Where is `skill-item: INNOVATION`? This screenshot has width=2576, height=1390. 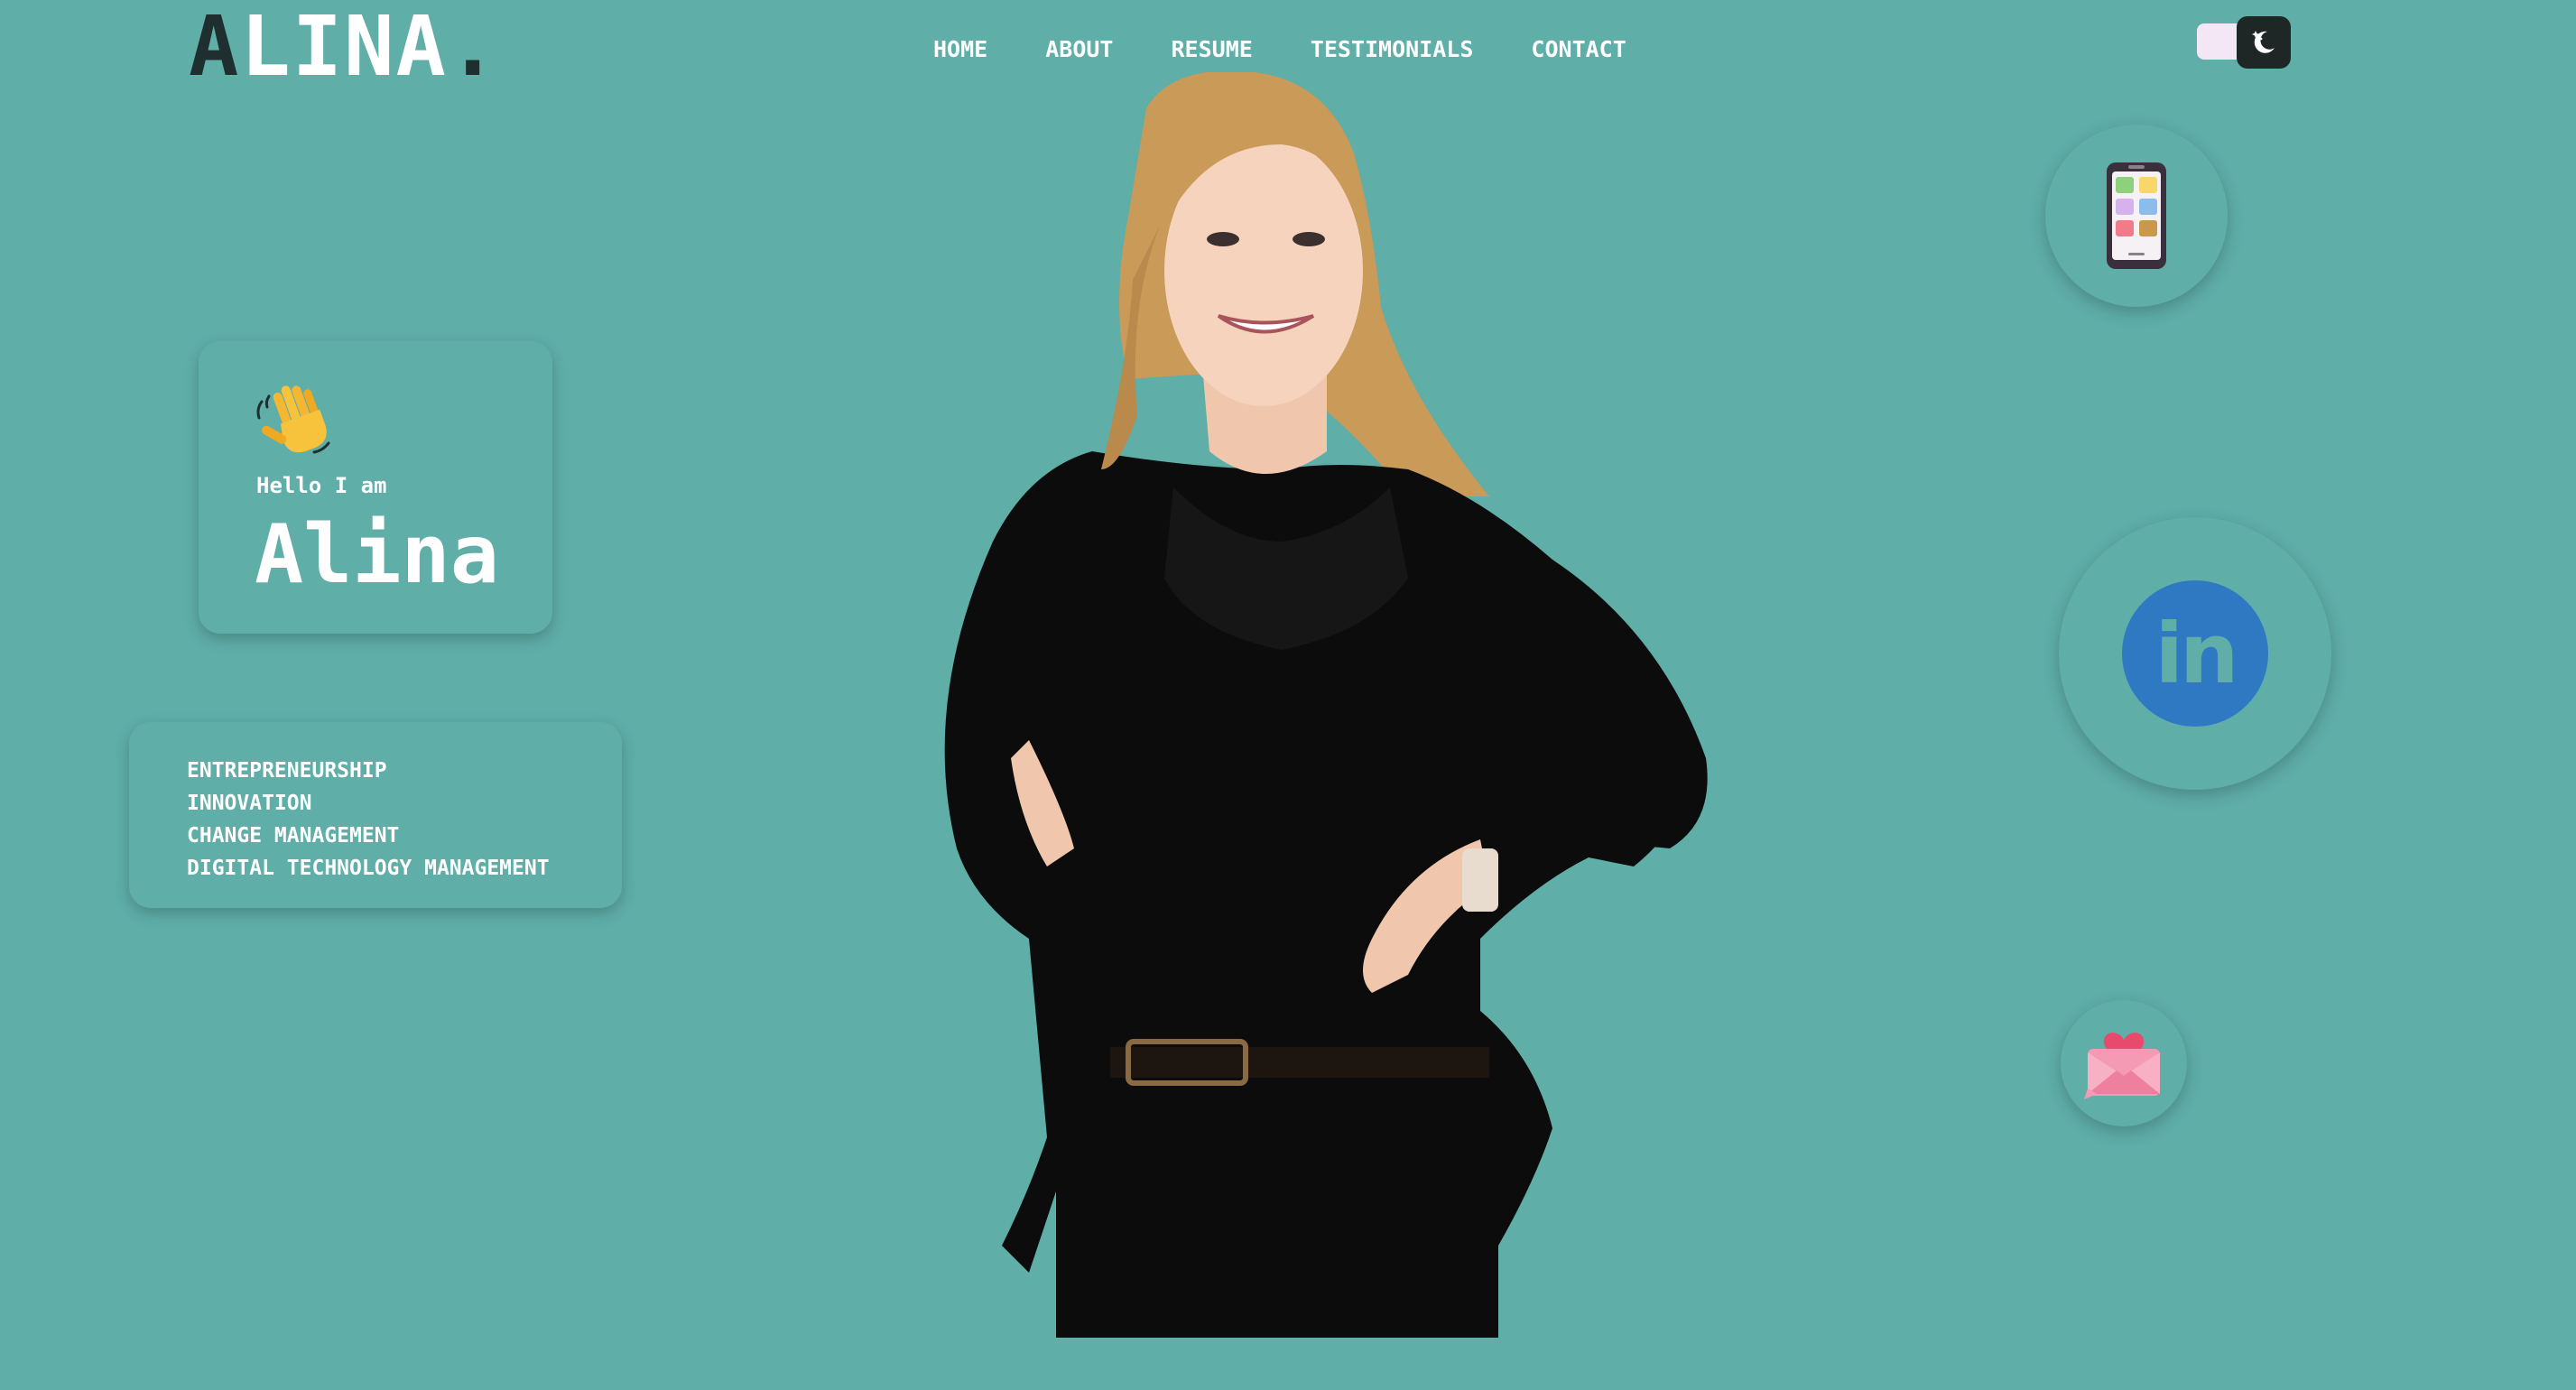
skill-item: INNOVATION is located at coordinates (249, 803).